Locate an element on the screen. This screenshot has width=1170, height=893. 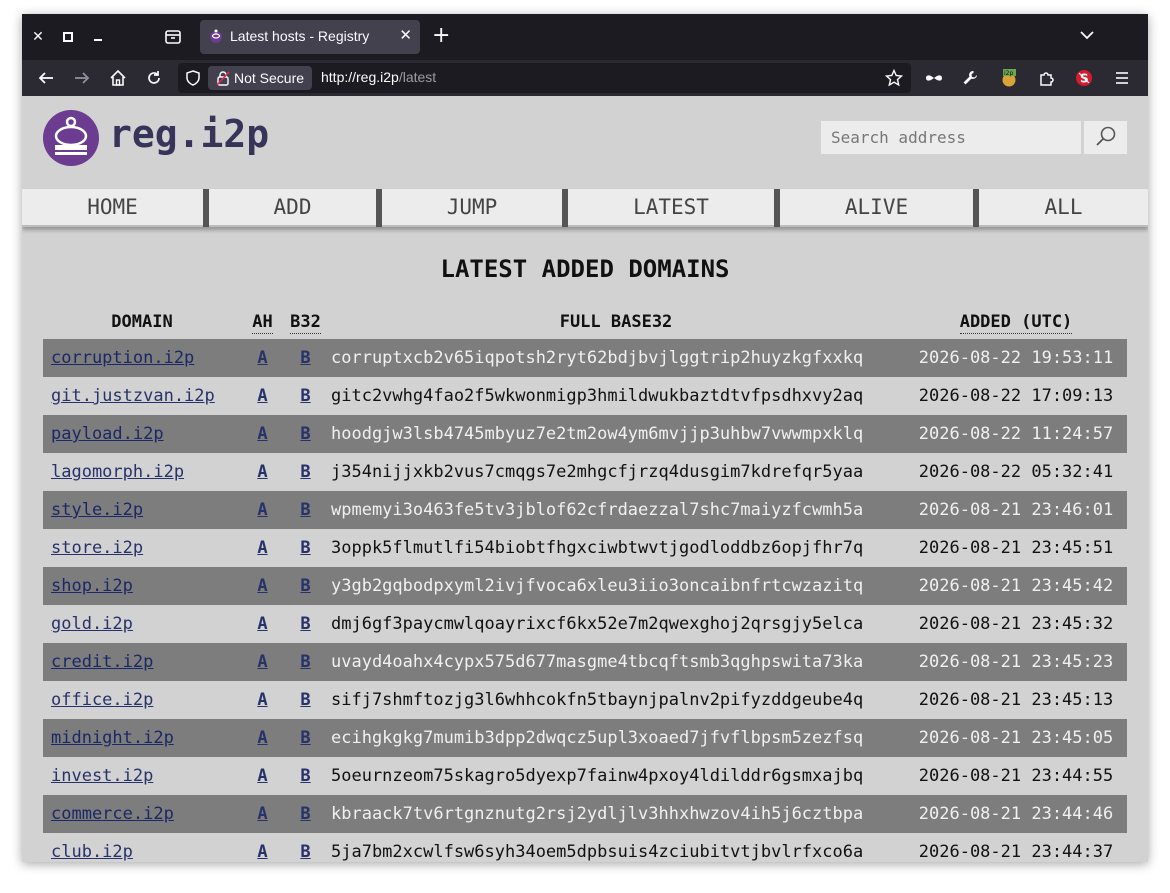
domain-link: midnight.i2p is located at coordinates (112, 738).